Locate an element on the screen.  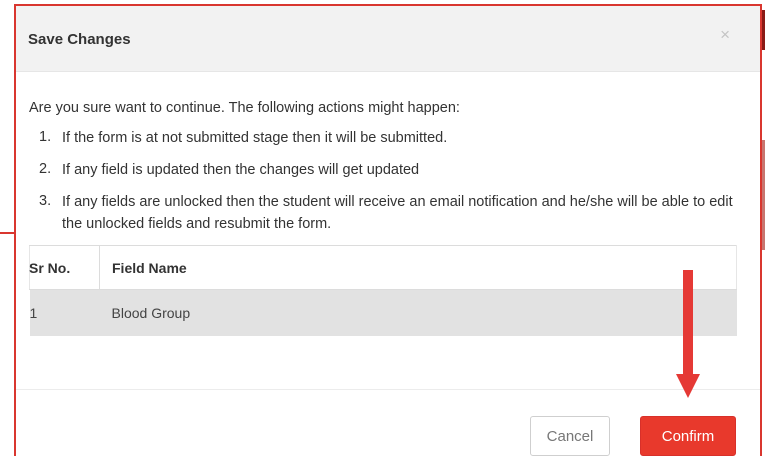
column-header-sr-no: Sr No. is located at coordinates (64, 267).